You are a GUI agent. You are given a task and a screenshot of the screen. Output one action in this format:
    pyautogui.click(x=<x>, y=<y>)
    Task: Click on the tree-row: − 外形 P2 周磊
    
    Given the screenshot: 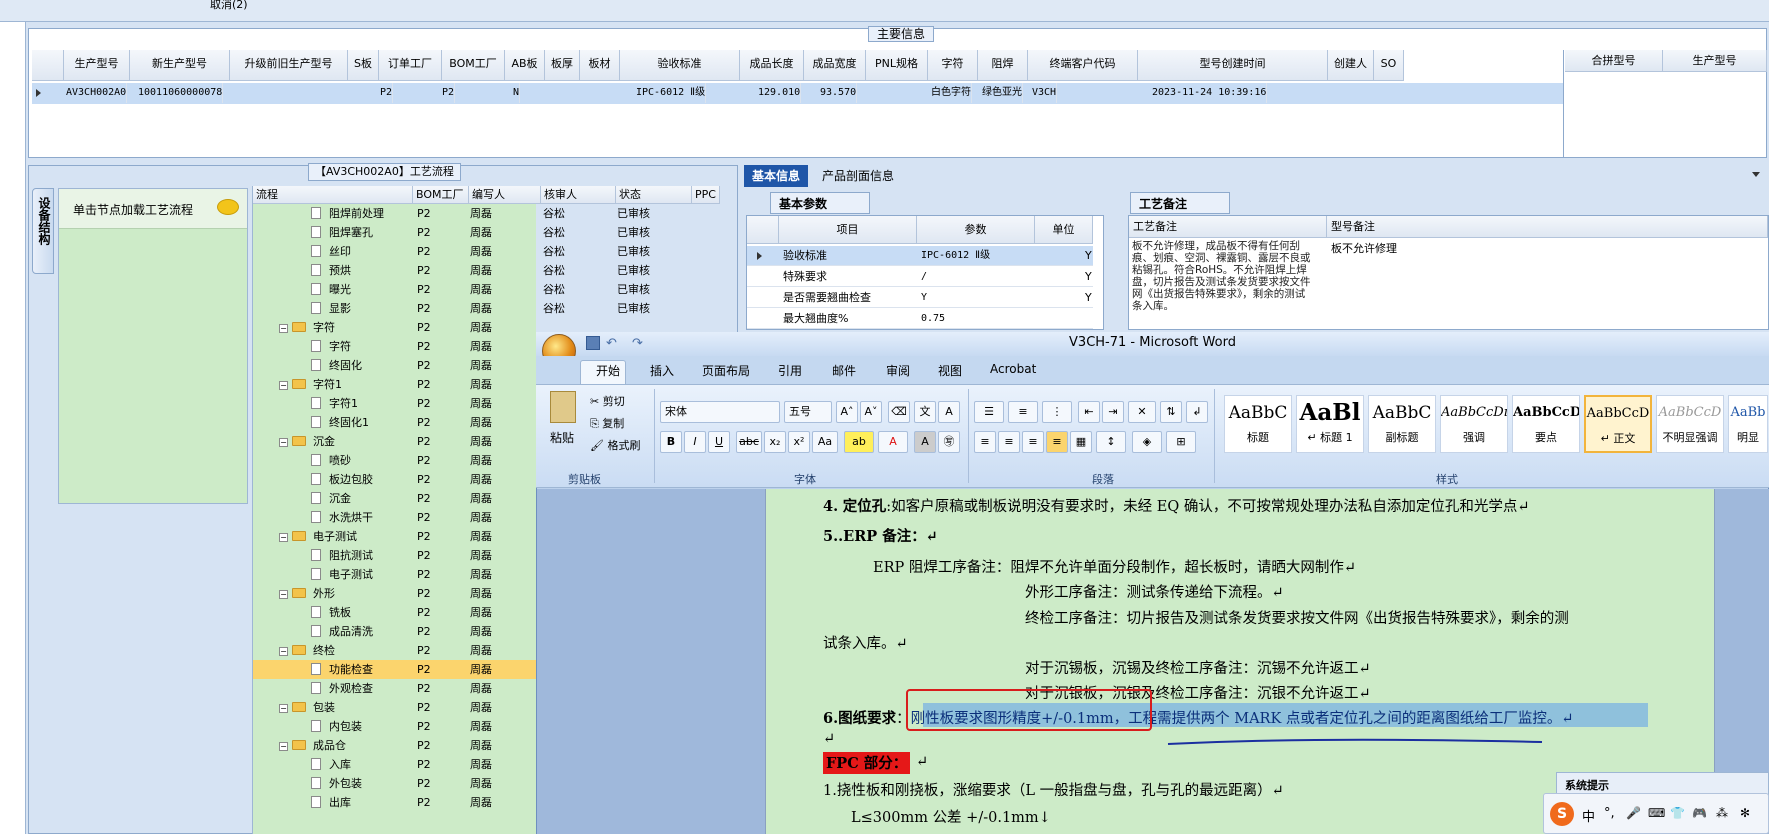 What is the action you would take?
    pyautogui.click(x=394, y=593)
    